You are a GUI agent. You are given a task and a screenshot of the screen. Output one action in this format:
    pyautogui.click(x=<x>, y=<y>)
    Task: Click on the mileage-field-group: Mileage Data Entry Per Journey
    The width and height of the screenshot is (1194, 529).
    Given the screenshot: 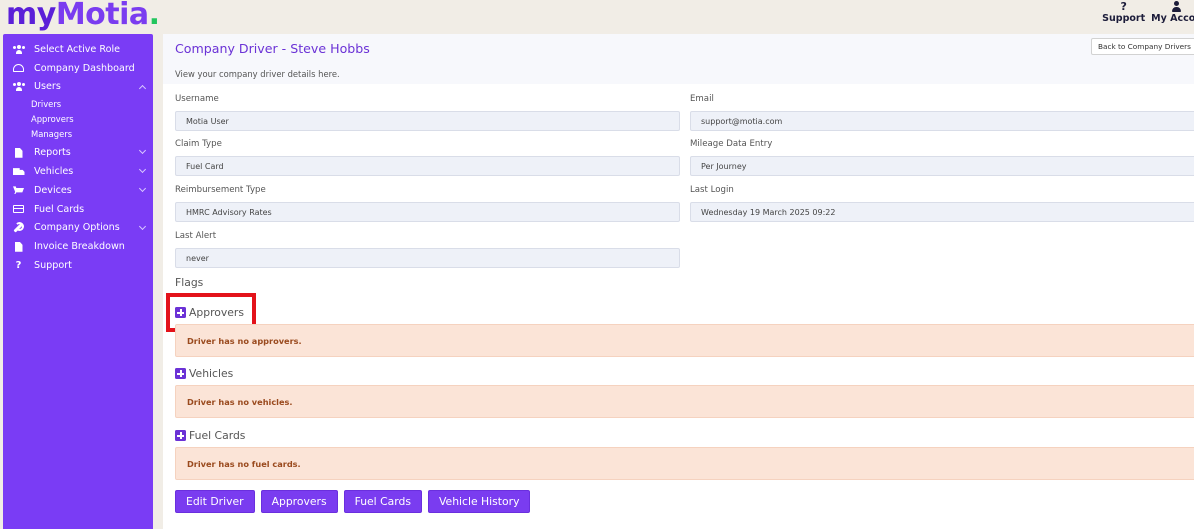 What is the action you would take?
    pyautogui.click(x=942, y=157)
    